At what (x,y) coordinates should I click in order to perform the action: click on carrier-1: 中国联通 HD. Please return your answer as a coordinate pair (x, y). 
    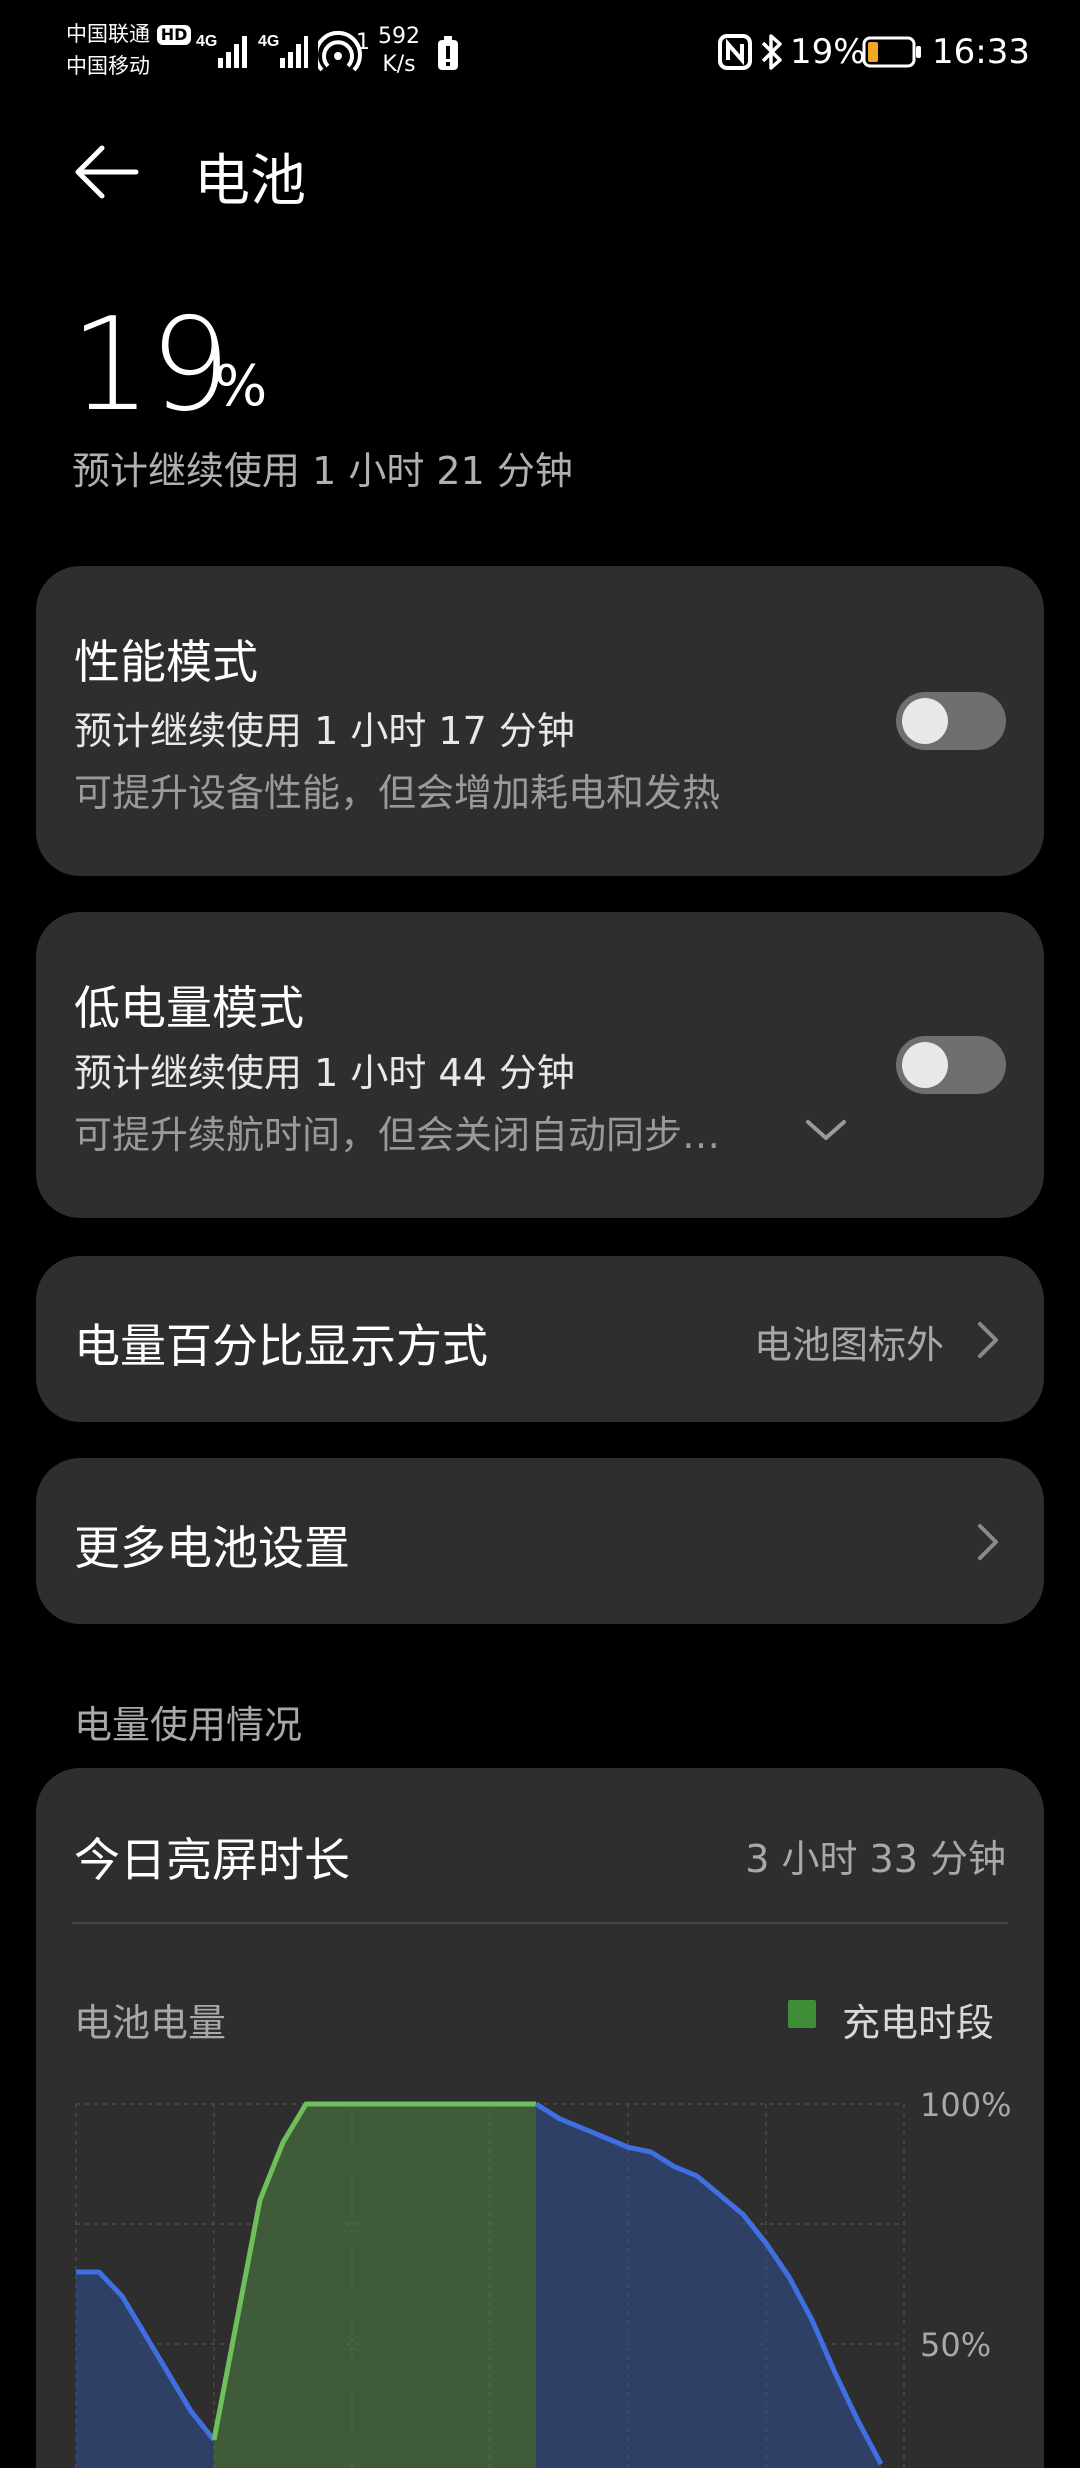
    Looking at the image, I should click on (129, 34).